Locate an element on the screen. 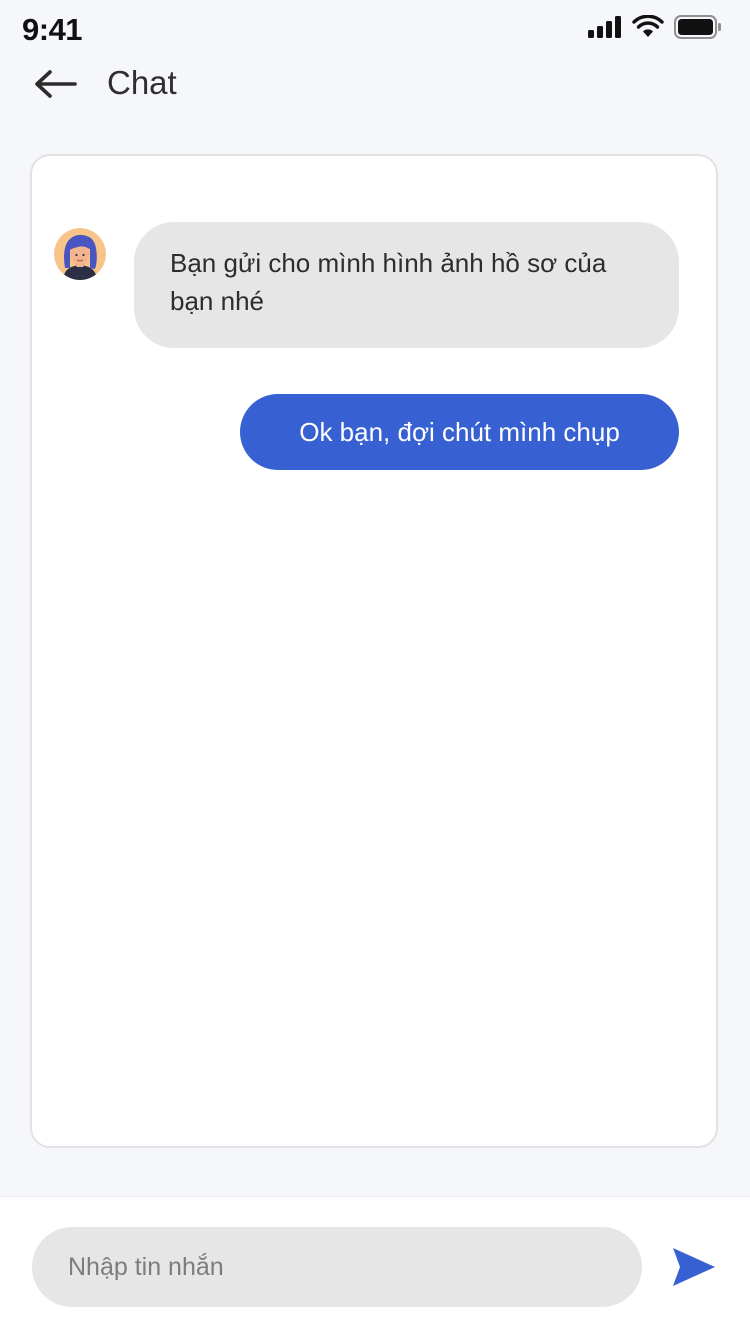  page-title: Chat is located at coordinates (142, 82).